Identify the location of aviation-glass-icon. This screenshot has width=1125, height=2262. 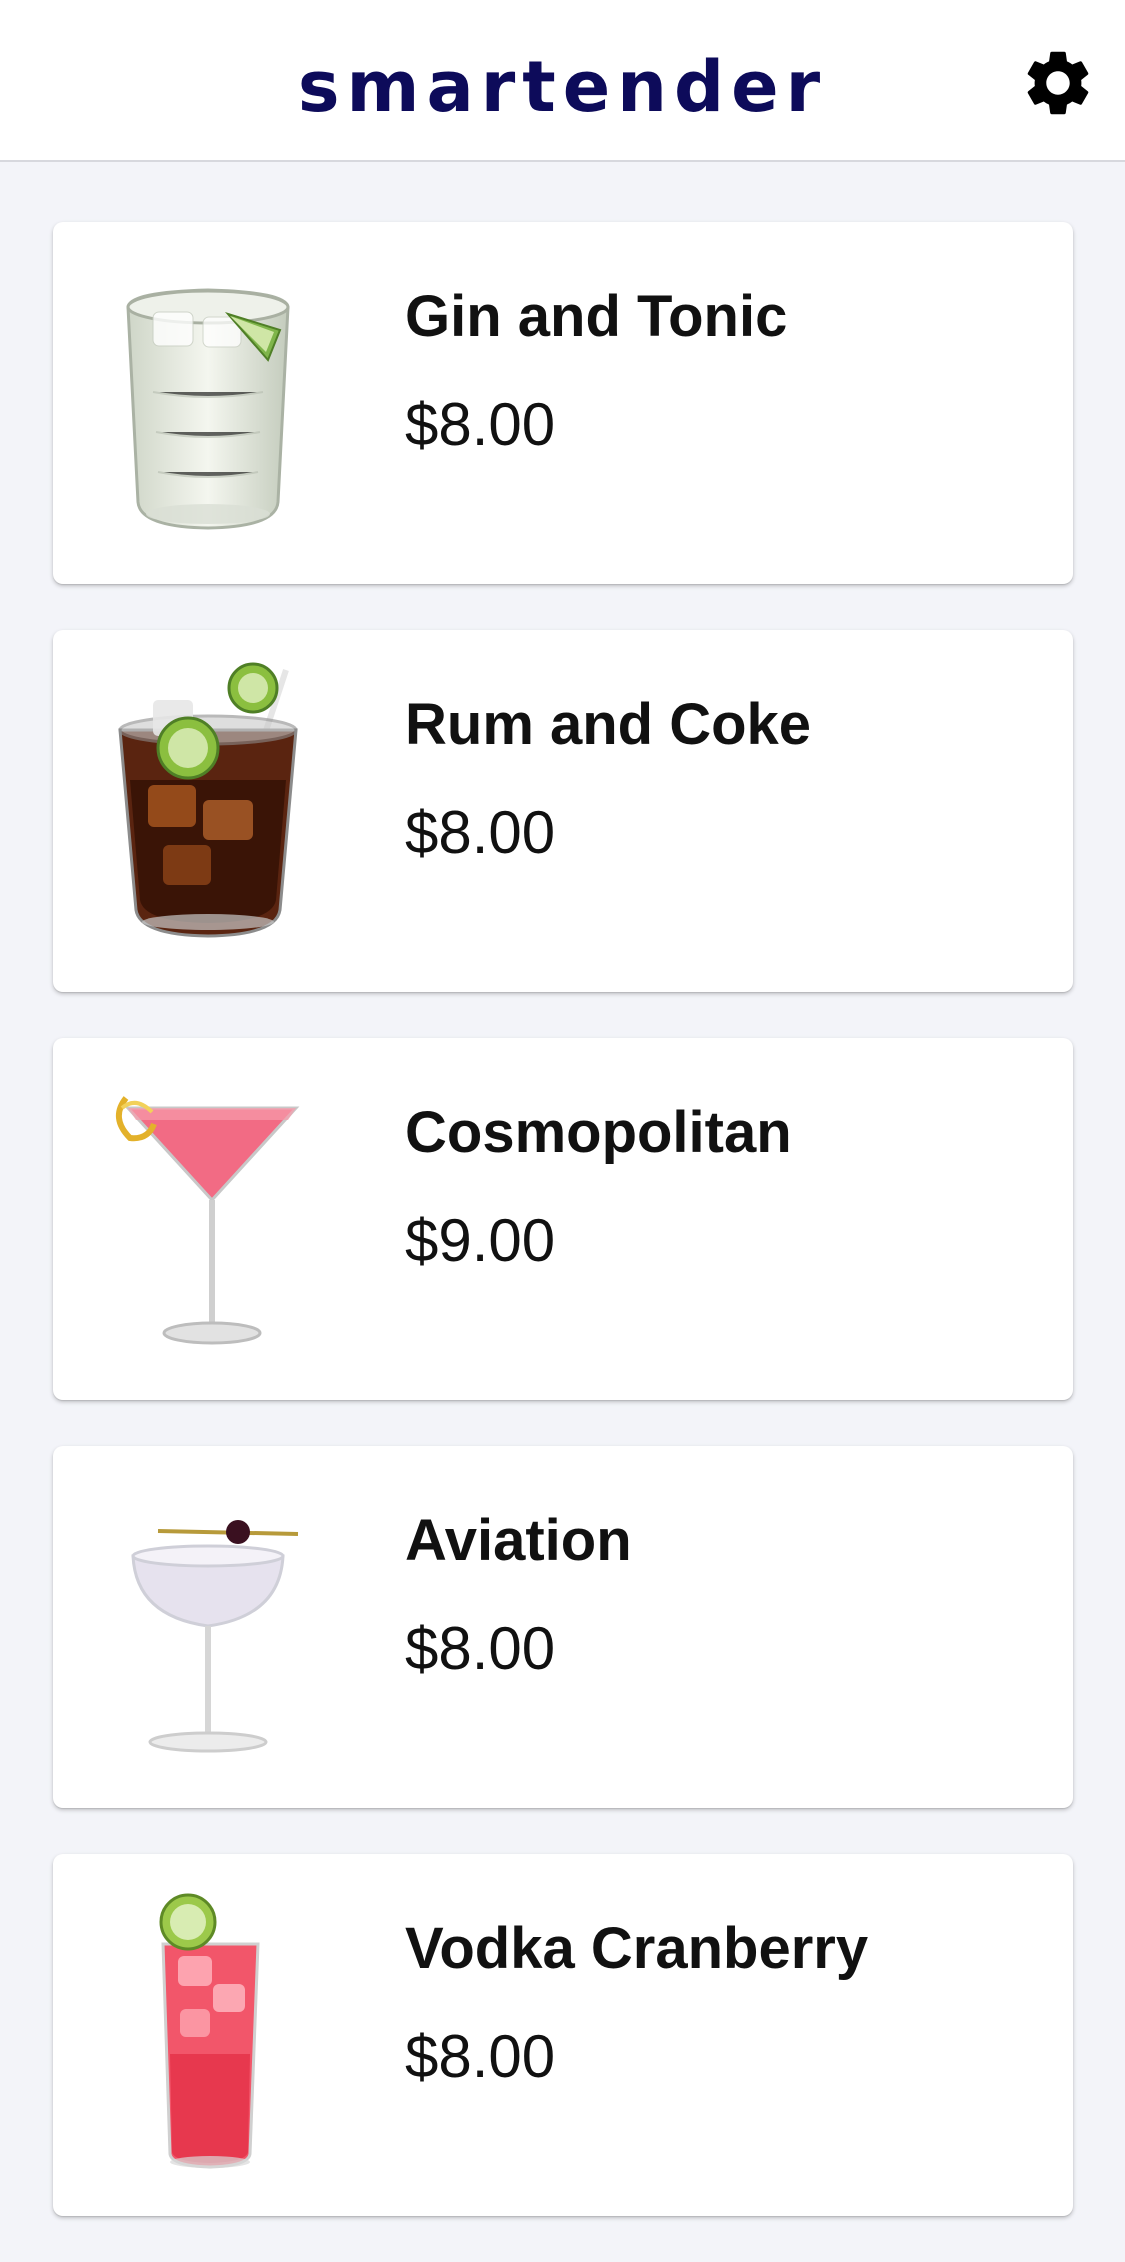
(208, 1626).